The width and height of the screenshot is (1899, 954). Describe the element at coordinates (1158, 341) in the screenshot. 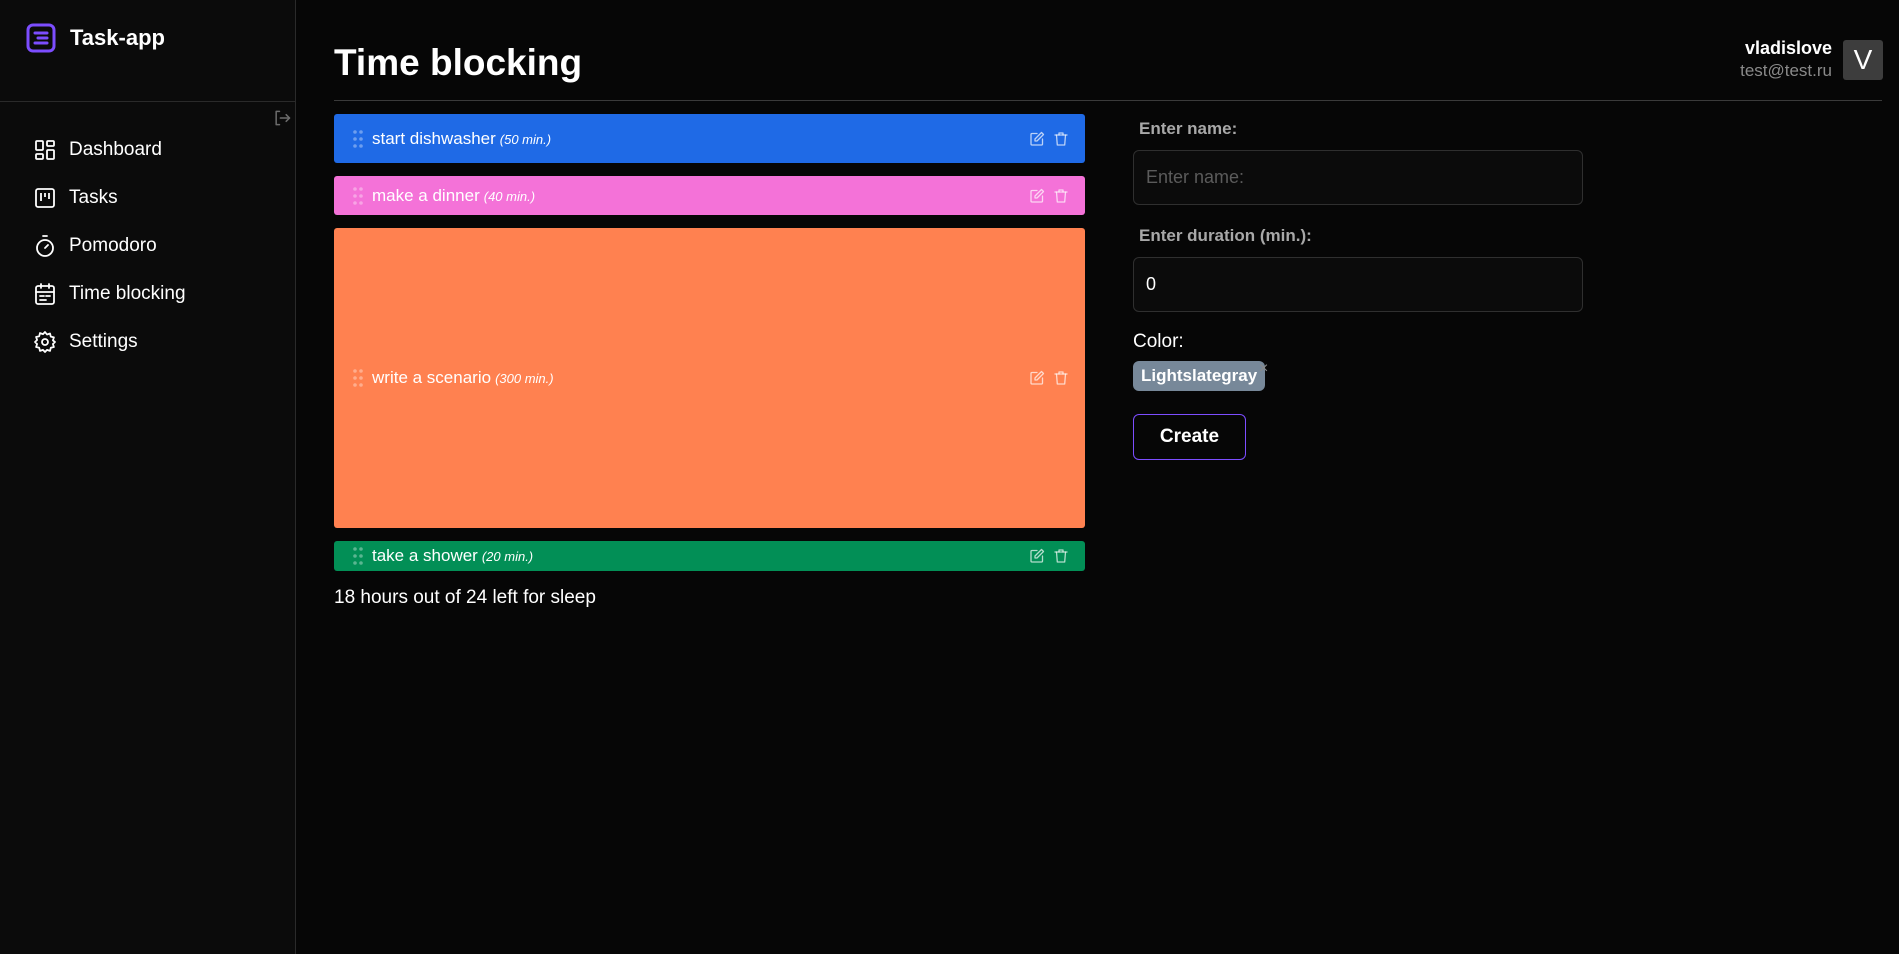

I see `color-label: Color:` at that location.